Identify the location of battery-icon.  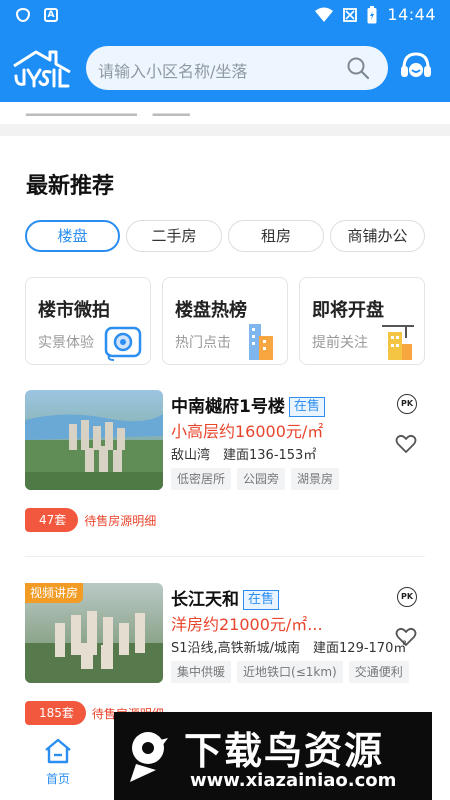
(372, 14).